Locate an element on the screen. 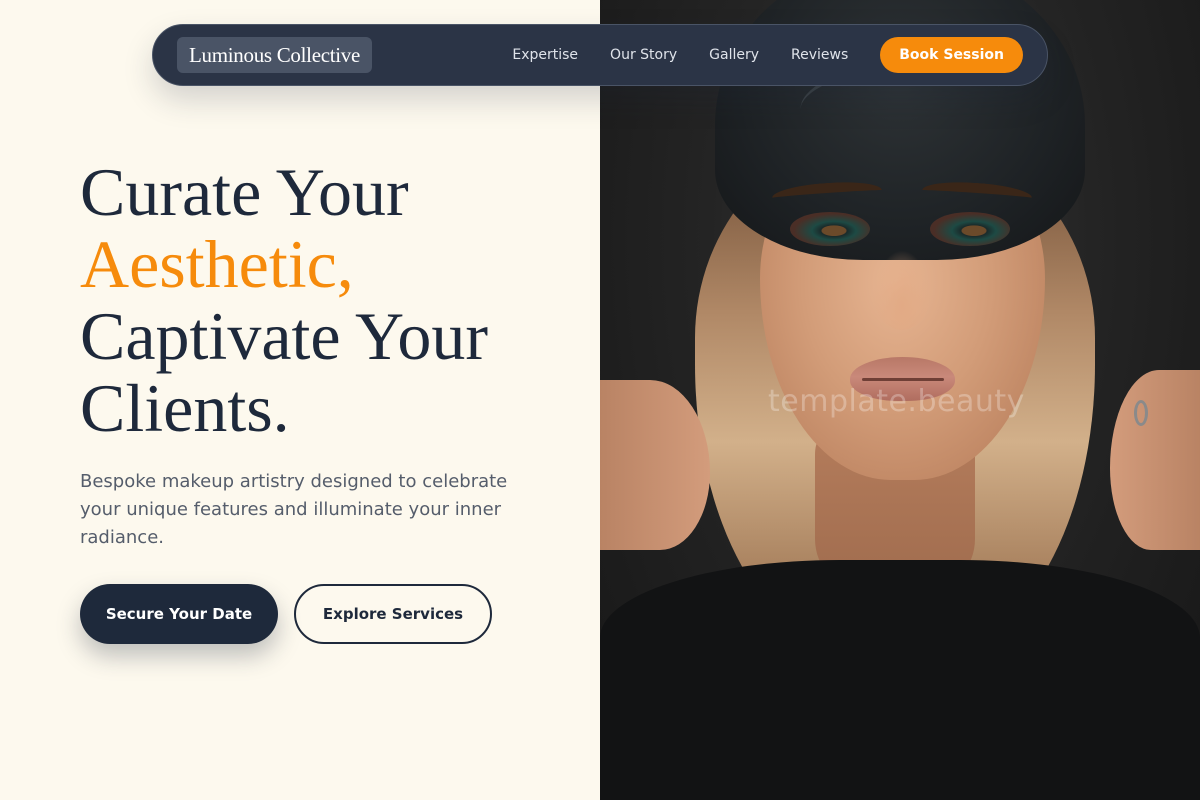 This screenshot has height=800, width=1200. nav-link-gallery: Gallery is located at coordinates (734, 55).